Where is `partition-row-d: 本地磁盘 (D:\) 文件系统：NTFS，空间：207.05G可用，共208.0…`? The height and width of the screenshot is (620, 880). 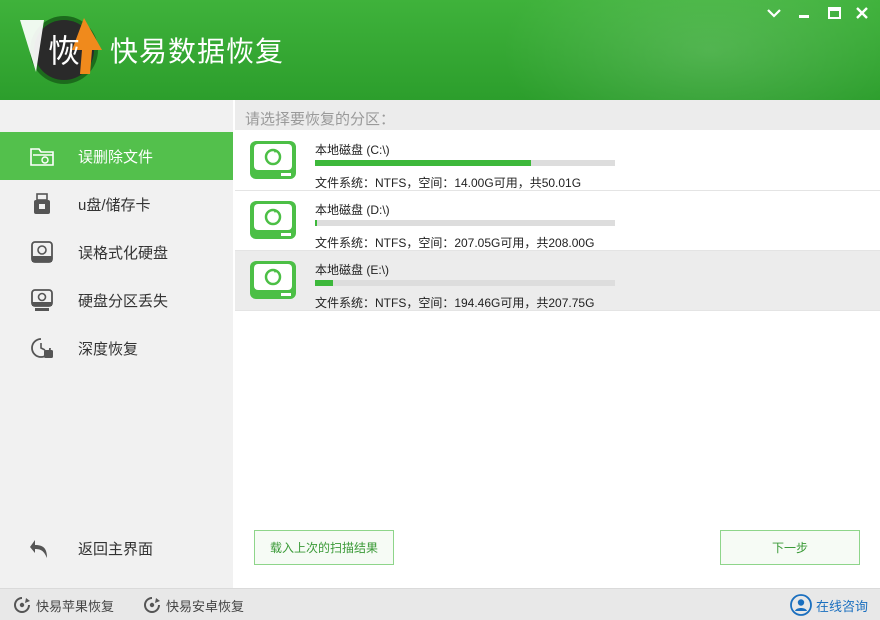
partition-row-d: 本地磁盘 (D:\) 文件系统：NTFS，空间：207.05G可用，共208.0… is located at coordinates (557, 221).